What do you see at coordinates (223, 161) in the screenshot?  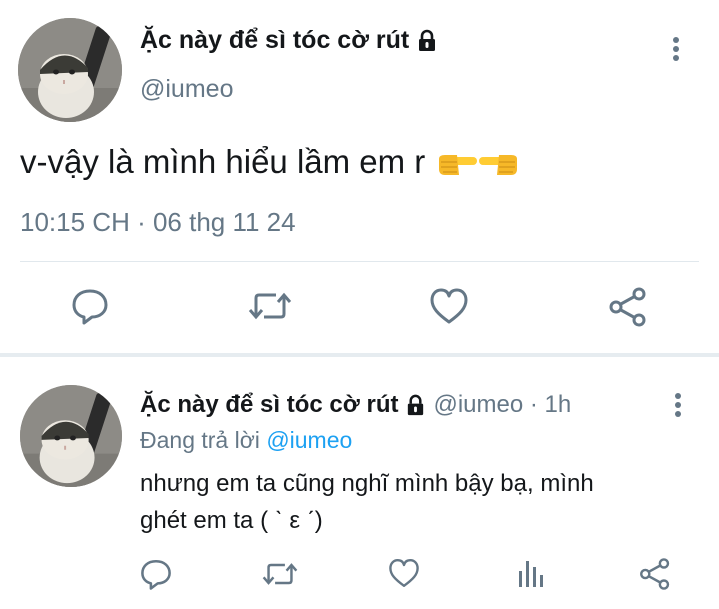 I see `tweet-text: v-vậy là mình hiểu lầm em r` at bounding box center [223, 161].